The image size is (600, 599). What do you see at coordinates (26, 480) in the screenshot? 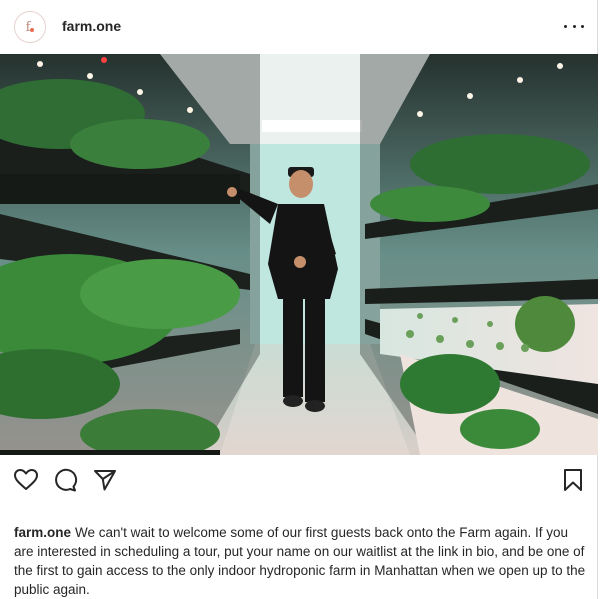
I see `heart-icon` at bounding box center [26, 480].